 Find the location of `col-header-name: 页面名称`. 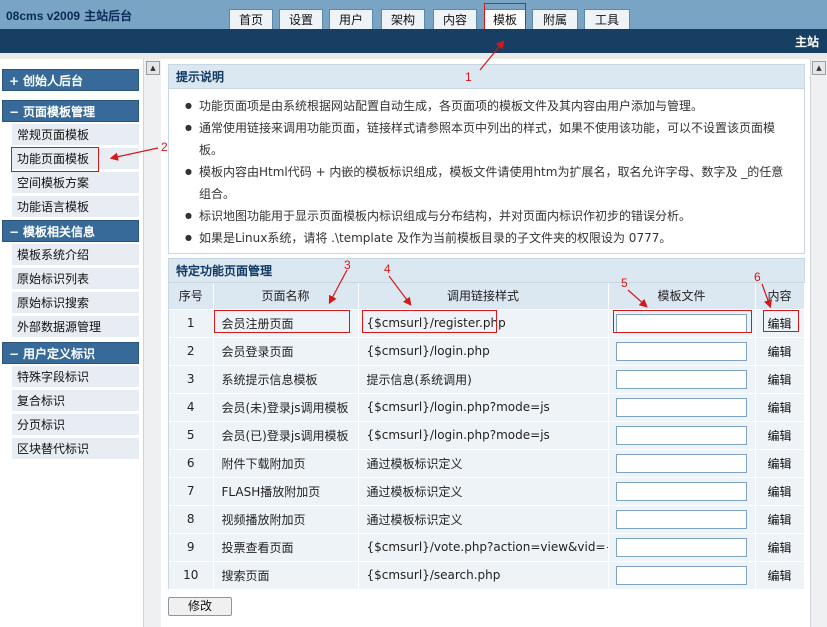

col-header-name: 页面名称 is located at coordinates (286, 296).